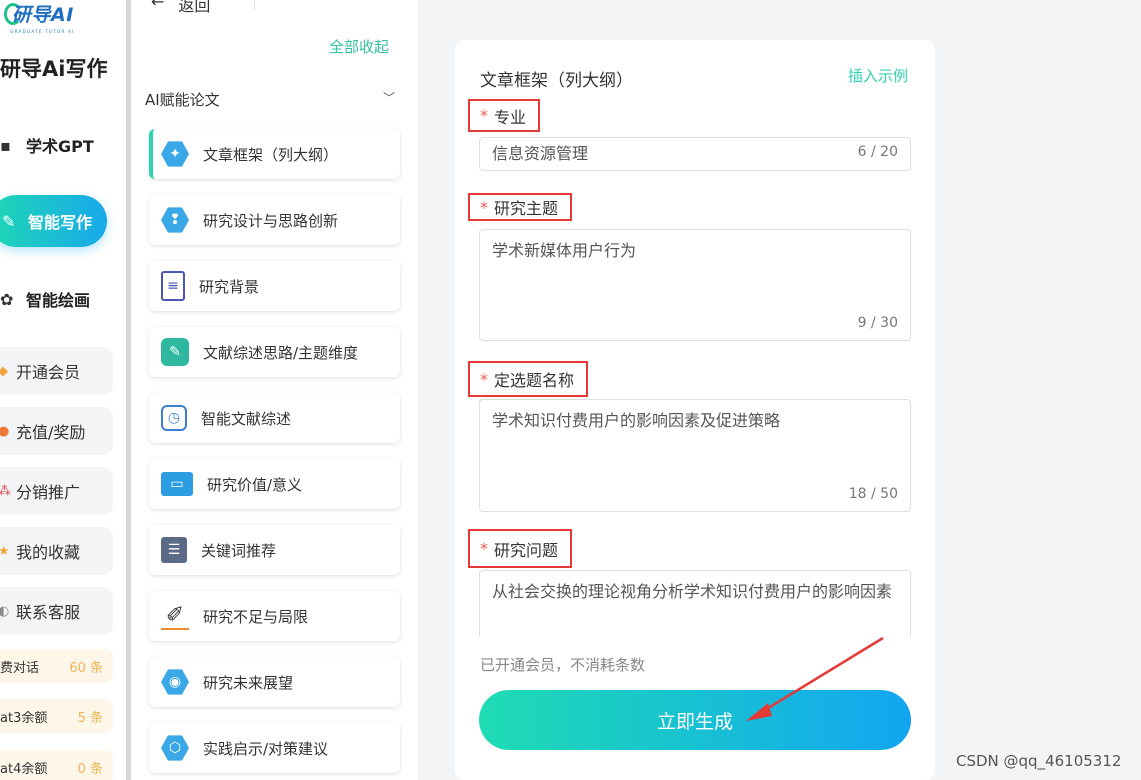  What do you see at coordinates (177, 484) in the screenshot?
I see `laptop-icon: ▭` at bounding box center [177, 484].